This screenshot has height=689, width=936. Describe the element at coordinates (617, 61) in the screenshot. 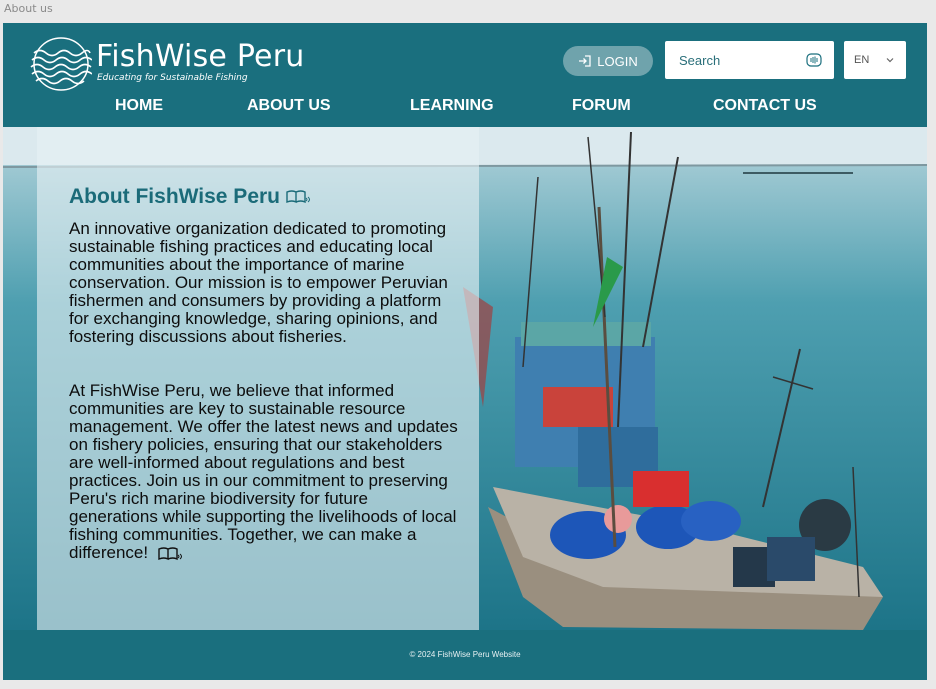

I see `login-label: LOGIN` at that location.